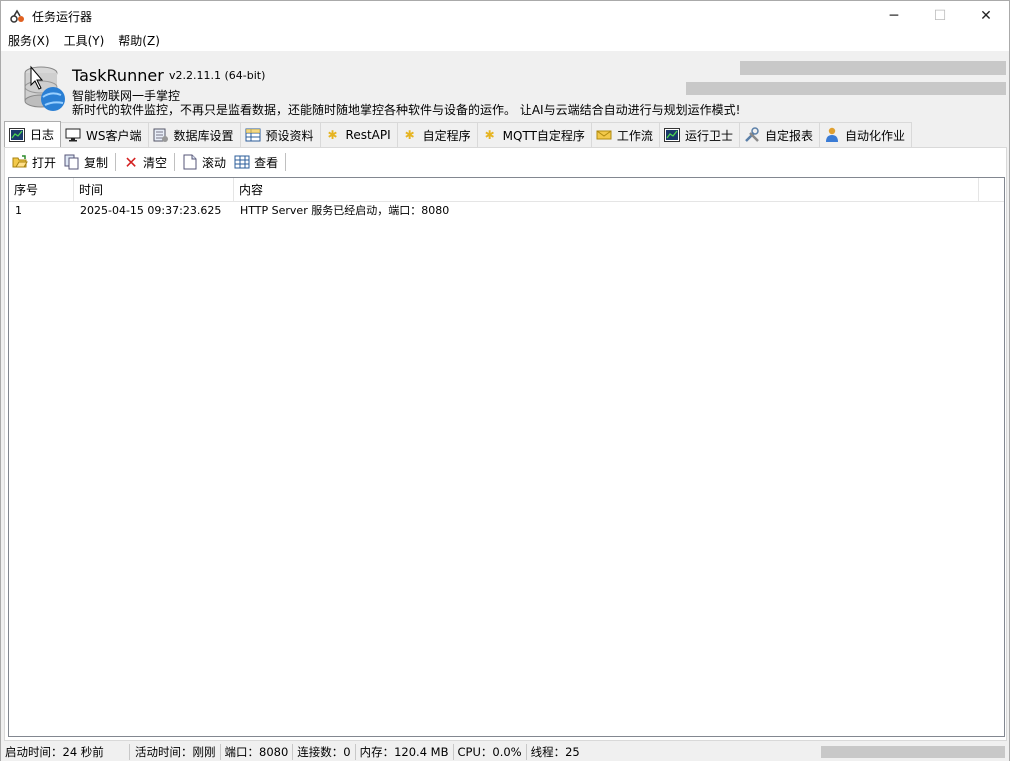 The image size is (1010, 761). Describe the element at coordinates (84, 41) in the screenshot. I see `menu-tools: 工具(Y)` at that location.